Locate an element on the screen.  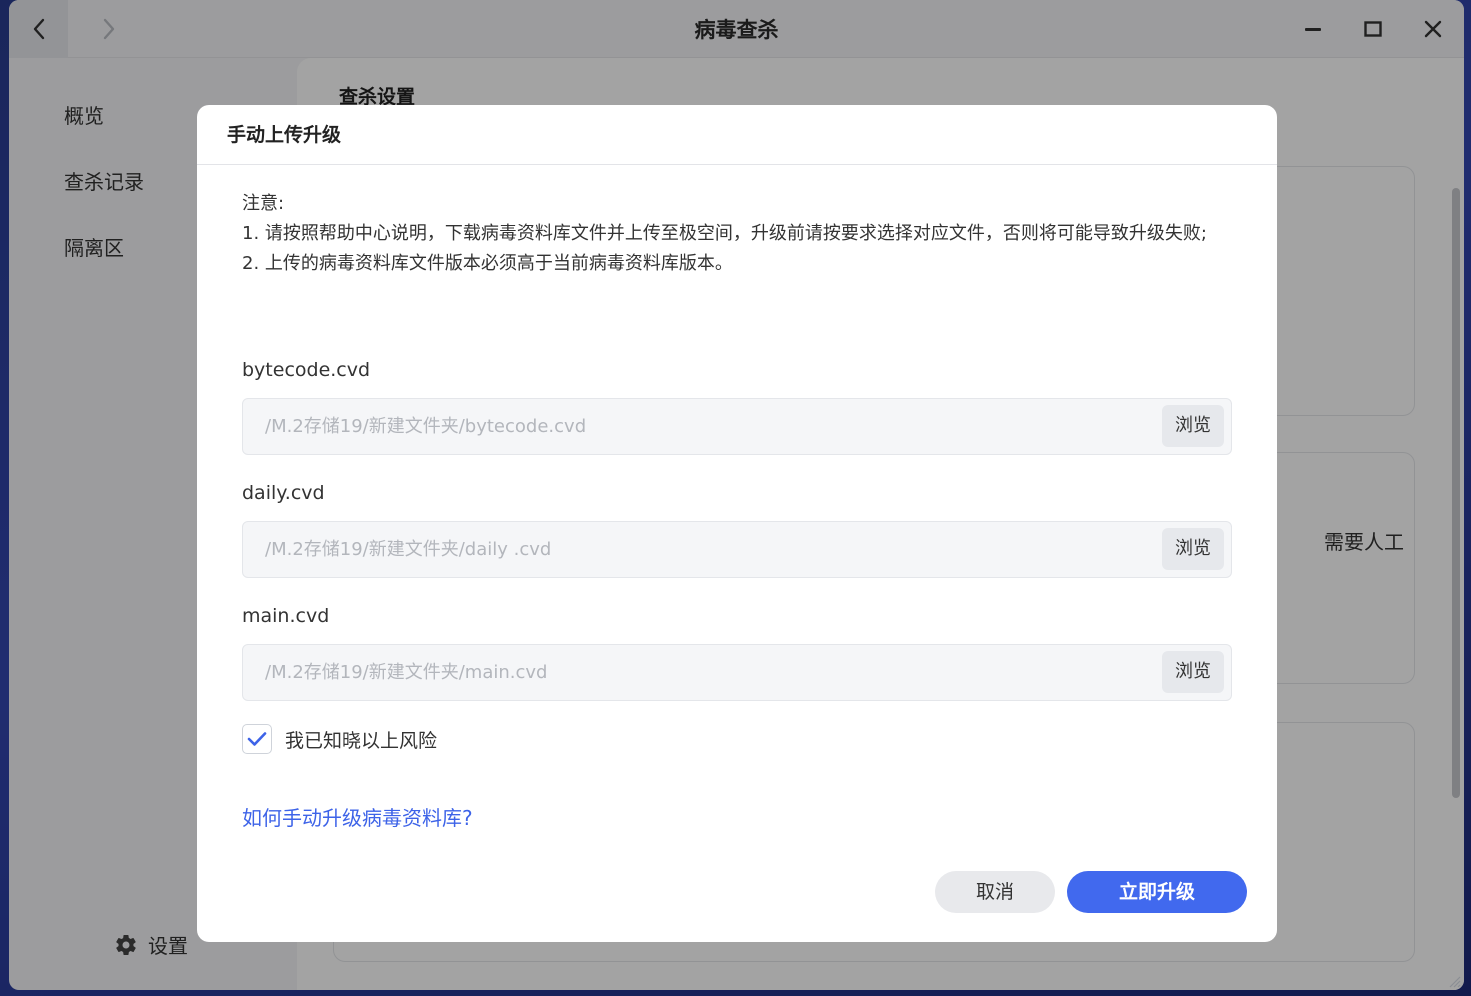
risk-ack-label: 我已知晓以上风险 is located at coordinates (361, 740).